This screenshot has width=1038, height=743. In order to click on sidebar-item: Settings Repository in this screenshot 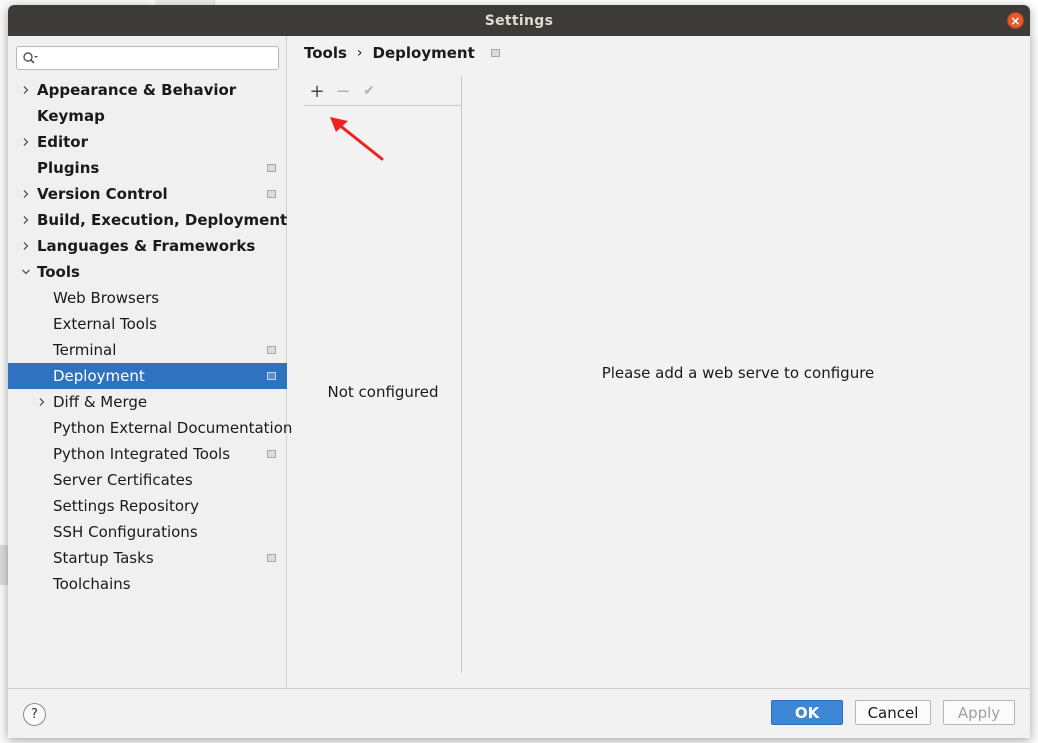, I will do `click(147, 506)`.